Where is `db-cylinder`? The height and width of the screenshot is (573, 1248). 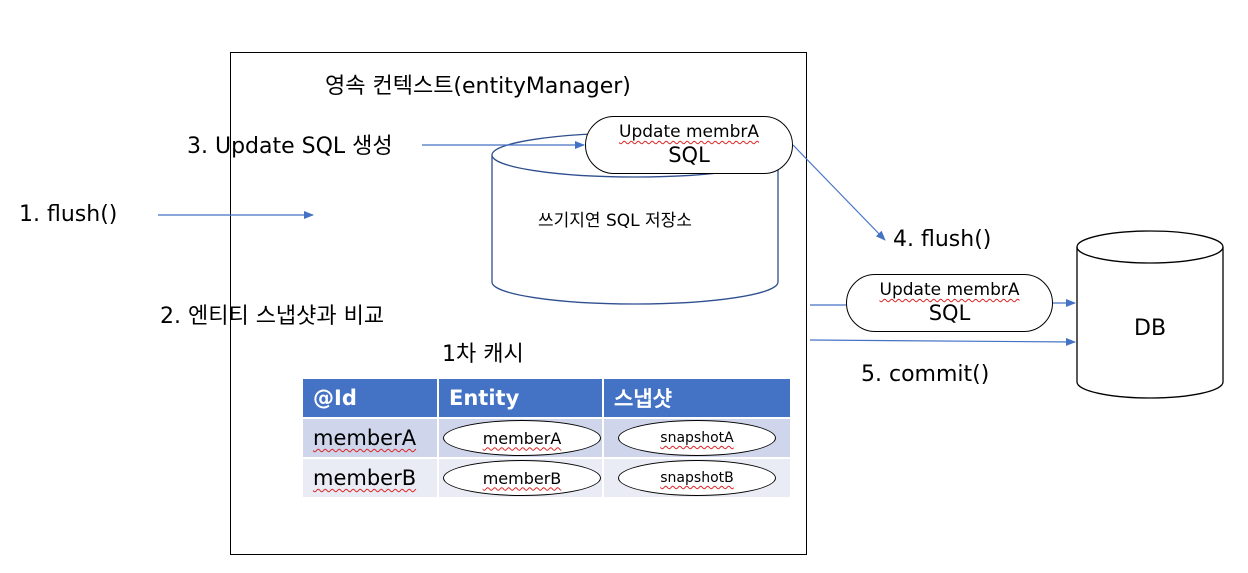
db-cylinder is located at coordinates (1150, 314).